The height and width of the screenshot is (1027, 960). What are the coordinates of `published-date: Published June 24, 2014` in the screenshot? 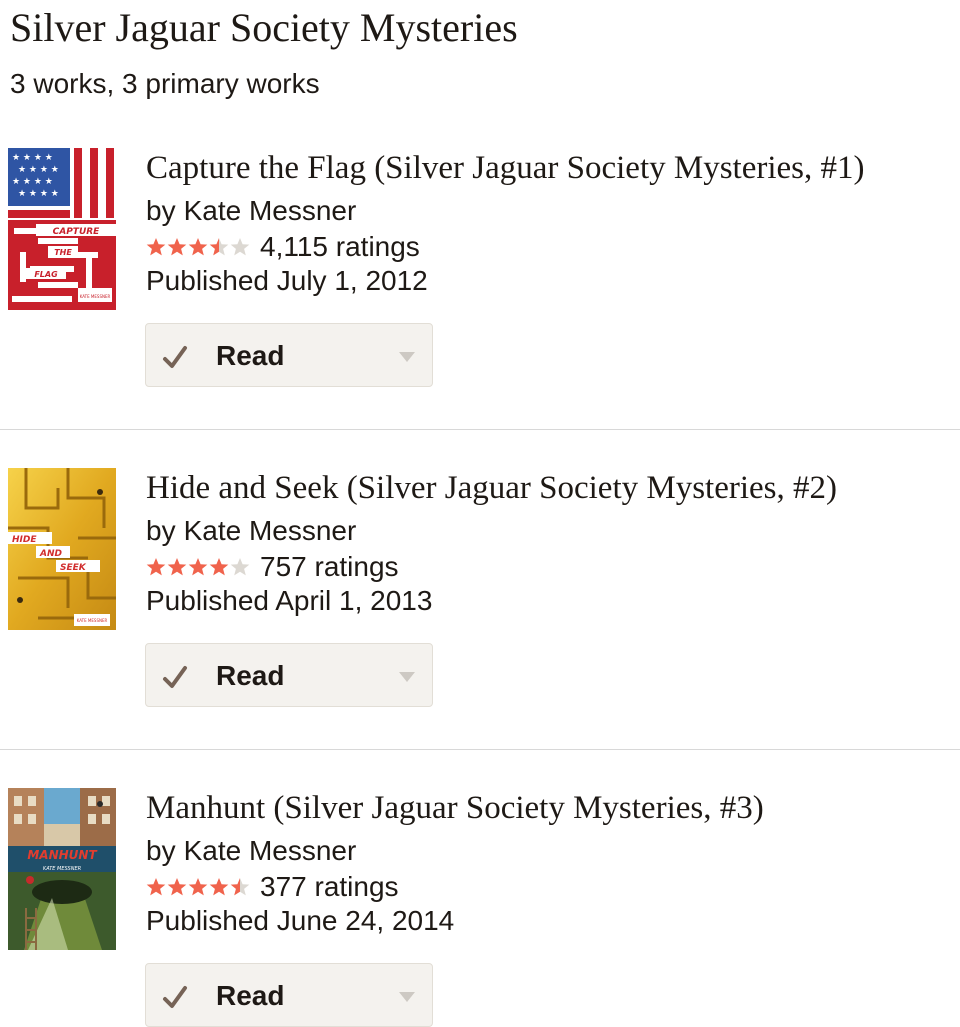 It's located at (300, 920).